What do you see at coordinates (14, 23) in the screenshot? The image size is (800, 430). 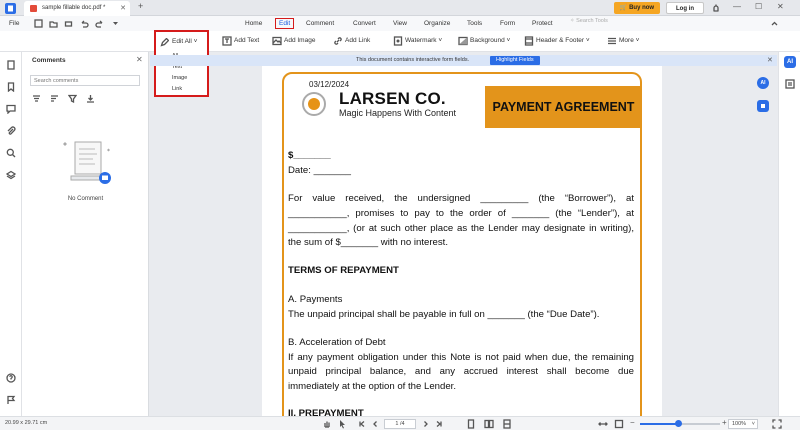 I see `menu-file: File` at bounding box center [14, 23].